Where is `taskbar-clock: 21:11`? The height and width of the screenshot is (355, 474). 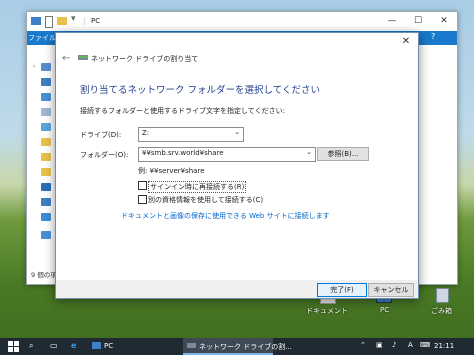 taskbar-clock: 21:11 is located at coordinates (444, 346).